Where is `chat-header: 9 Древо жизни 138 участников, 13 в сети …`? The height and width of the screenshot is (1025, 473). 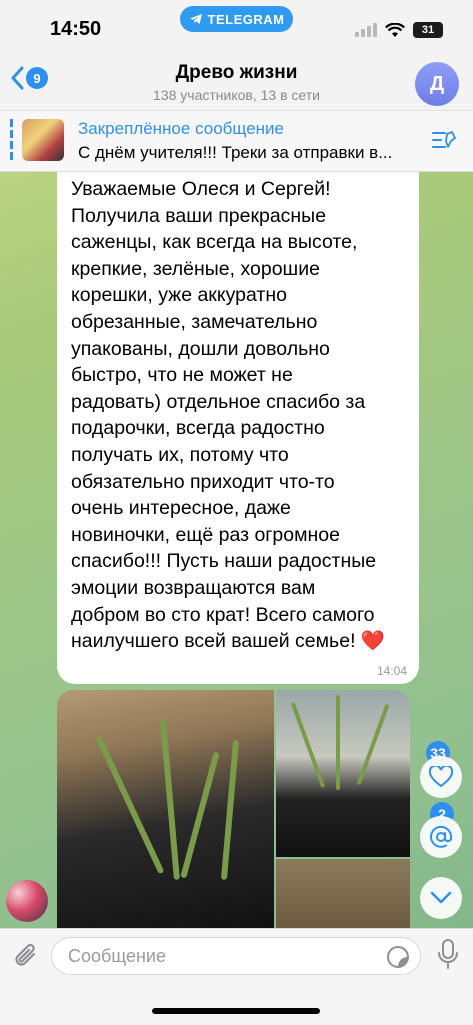
chat-header: 9 Древо жизни 138 участников, 13 в сети … is located at coordinates (236, 80).